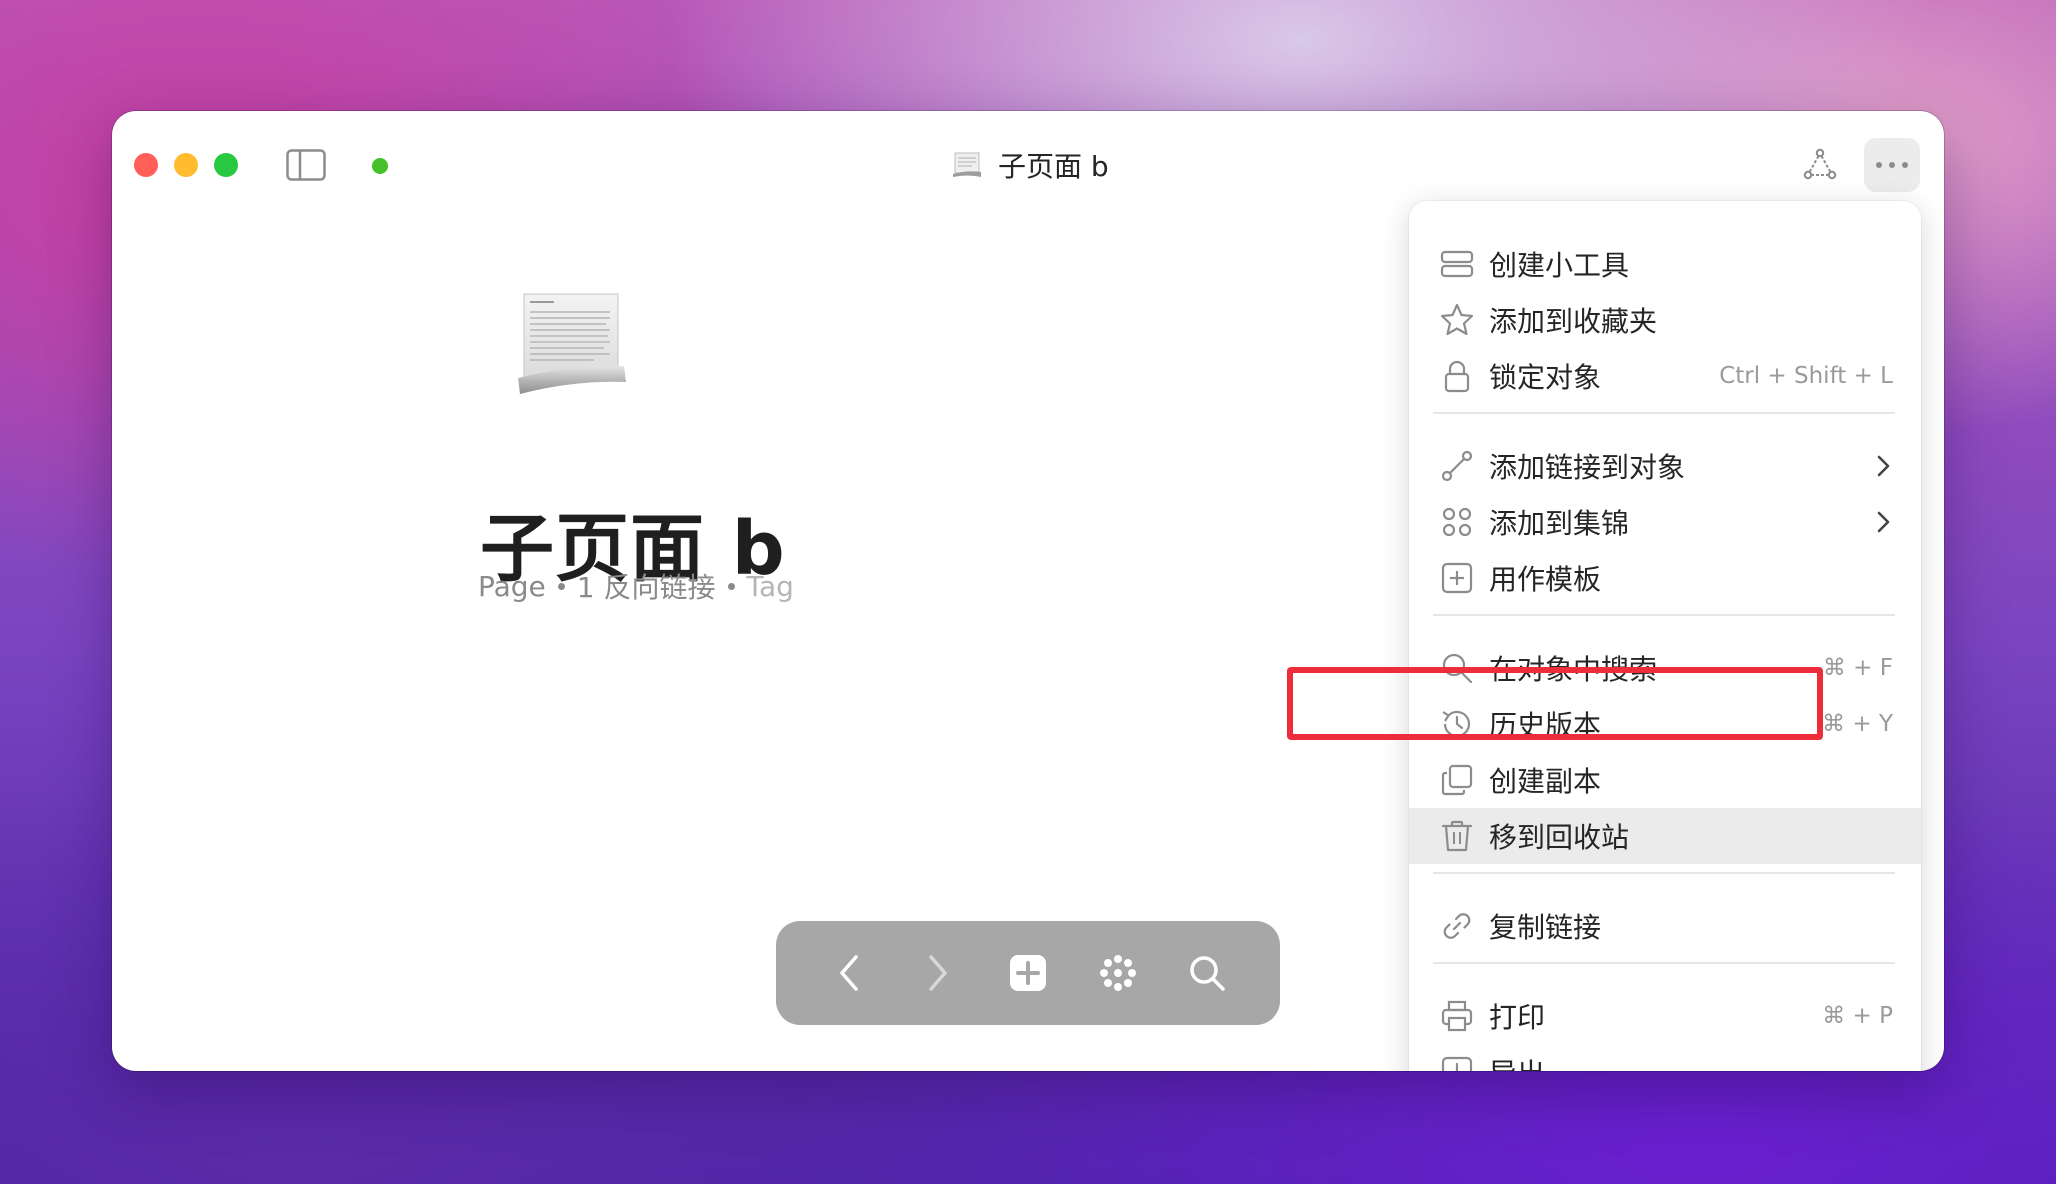 This screenshot has height=1184, width=2056. Describe the element at coordinates (1665, 1057) in the screenshot. I see `menu-item-export: 导出` at that location.